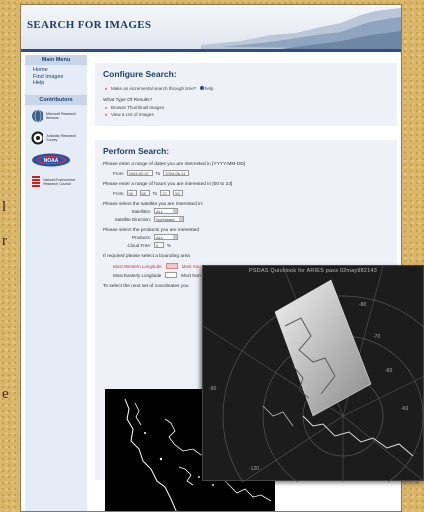 The height and width of the screenshot is (512, 424). Describe the element at coordinates (165, 193) in the screenshot. I see `hour-to-input: 23` at that location.